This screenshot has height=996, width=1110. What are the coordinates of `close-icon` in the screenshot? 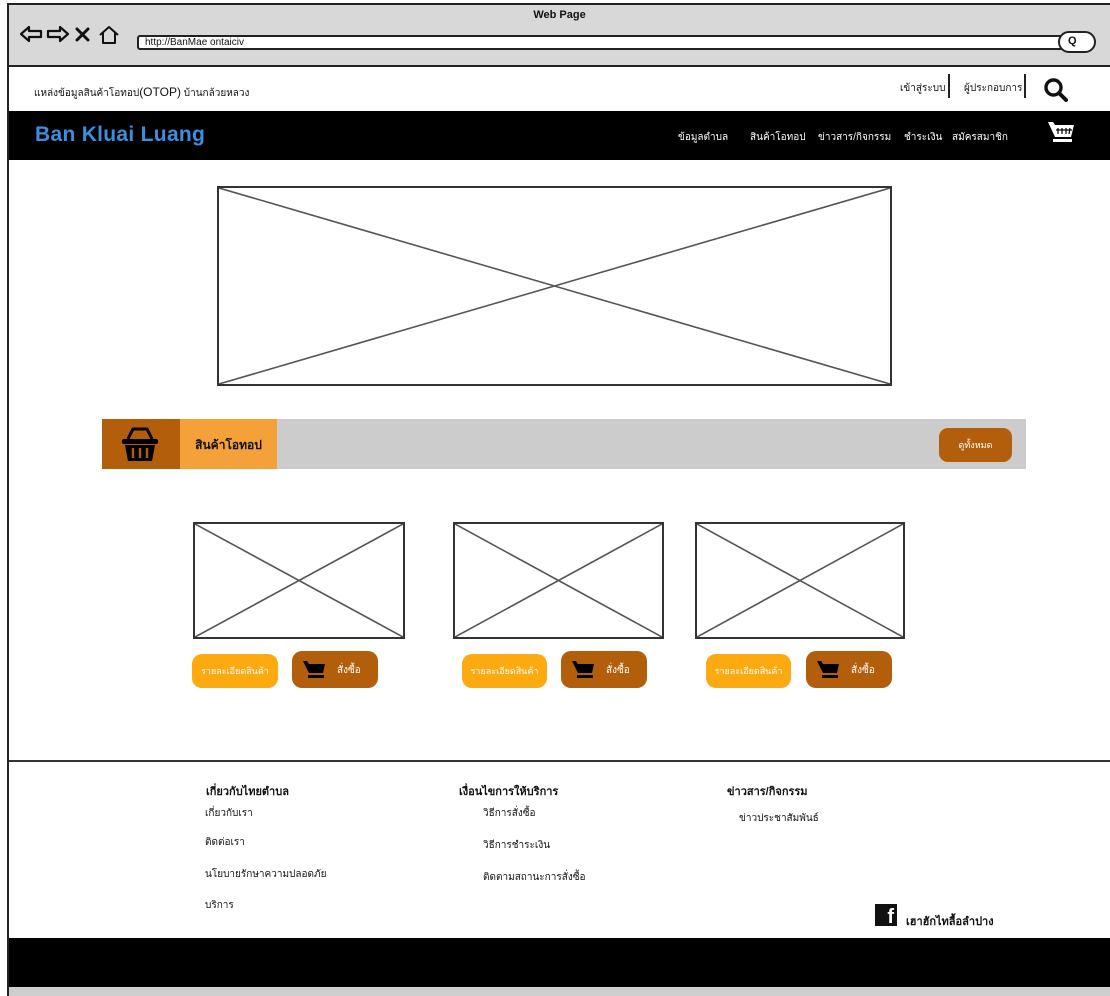 It's located at (82, 34).